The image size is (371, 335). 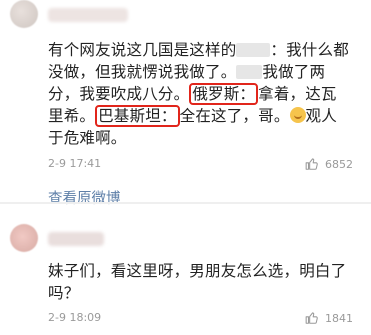 I want to click on like-button: 6852, so click(x=329, y=164).